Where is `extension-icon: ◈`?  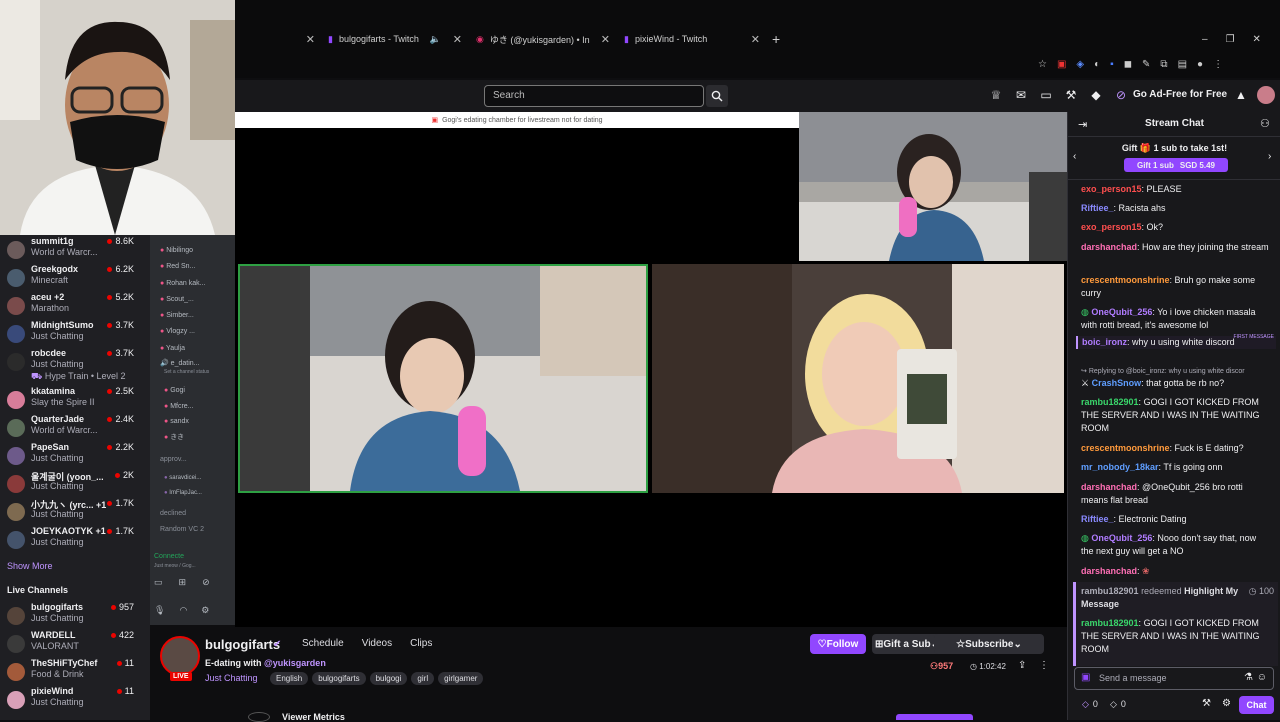
extension-icon: ◈ is located at coordinates (1080, 64).